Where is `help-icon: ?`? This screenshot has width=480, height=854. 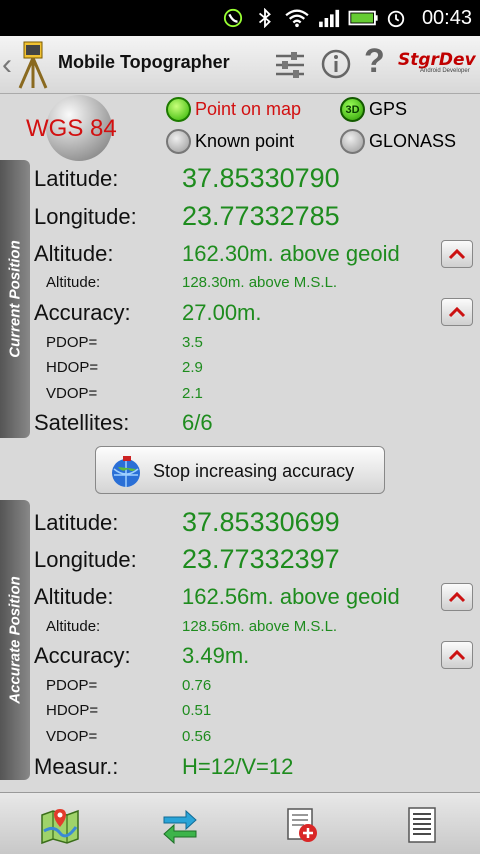 help-icon: ? is located at coordinates (374, 61).